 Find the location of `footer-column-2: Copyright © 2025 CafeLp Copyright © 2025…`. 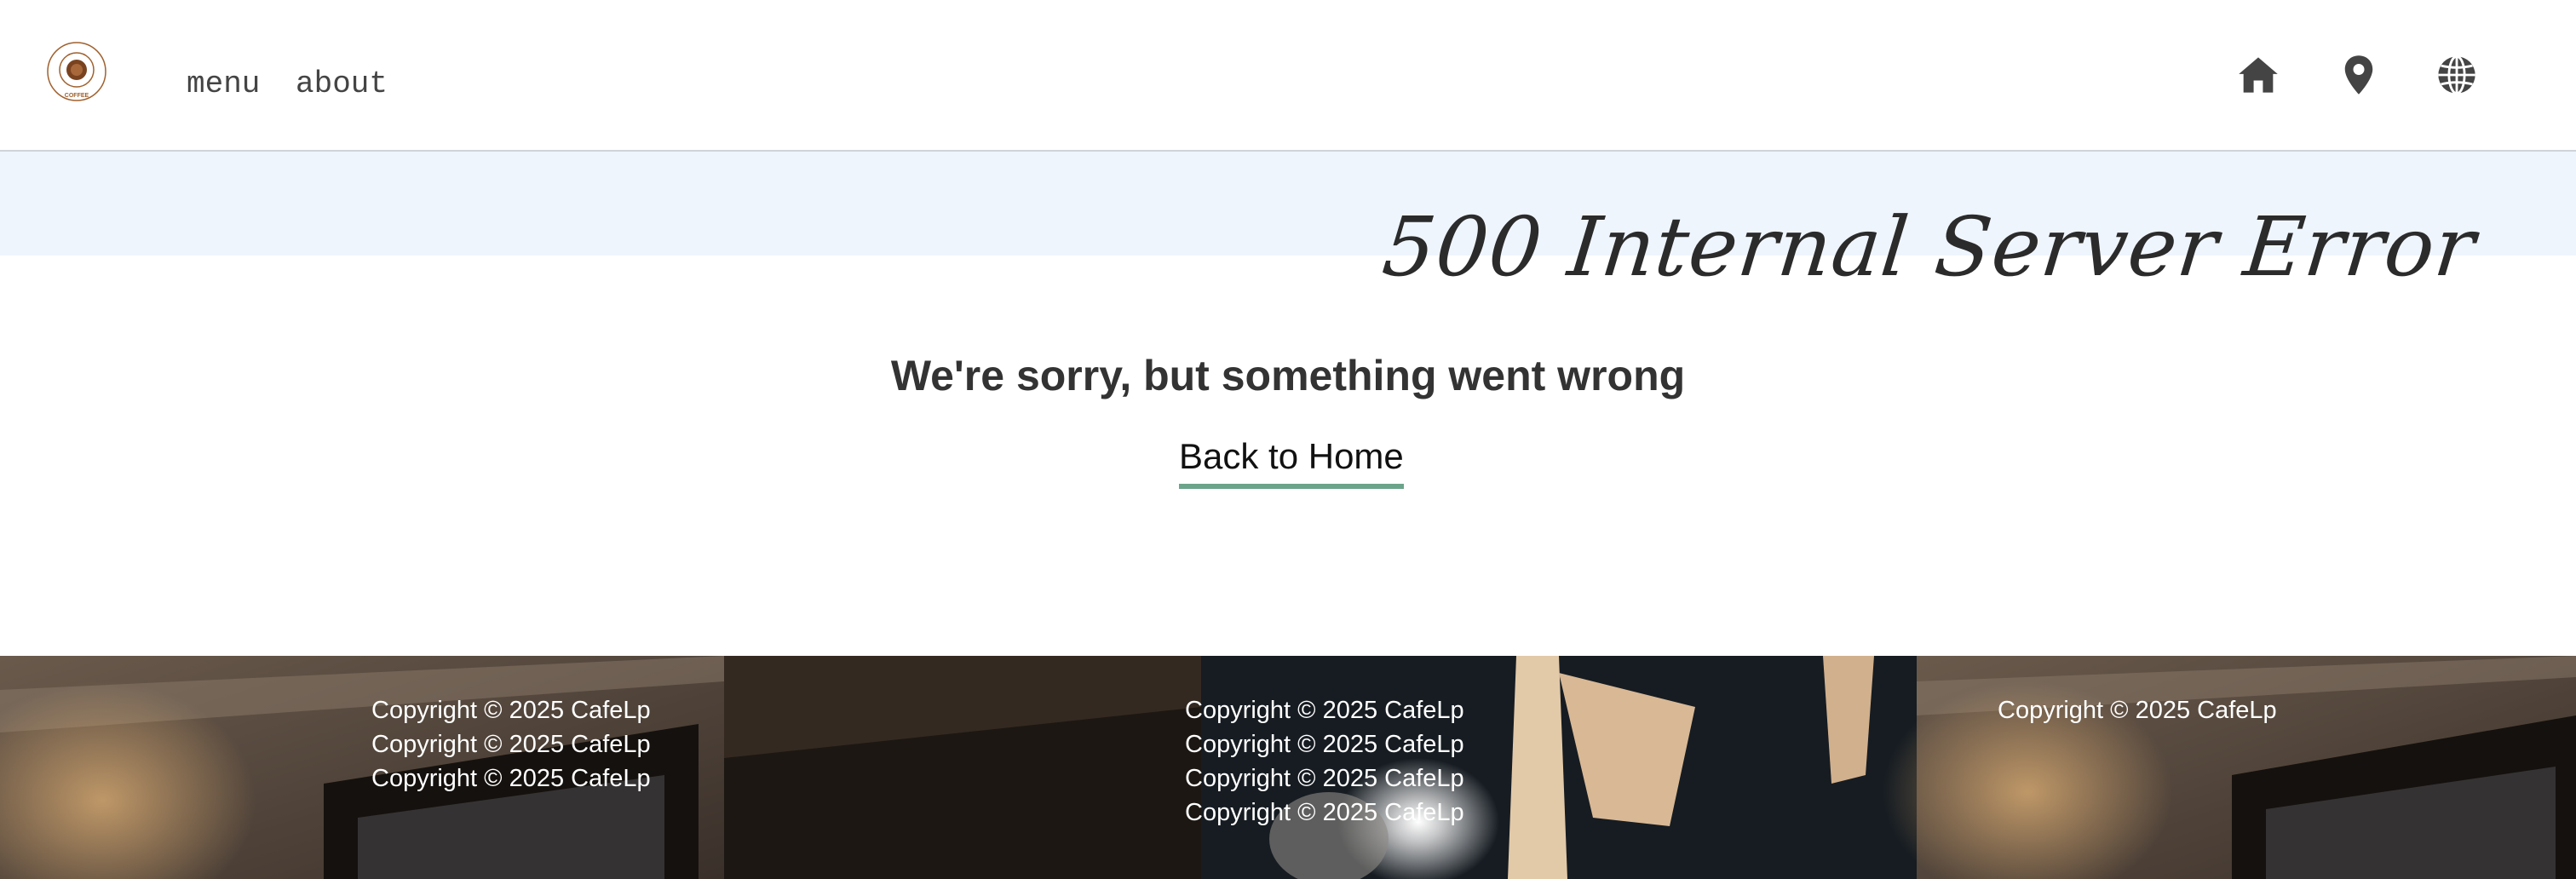

footer-column-2: Copyright © 2025 CafeLp Copyright © 2025… is located at coordinates (1325, 761).